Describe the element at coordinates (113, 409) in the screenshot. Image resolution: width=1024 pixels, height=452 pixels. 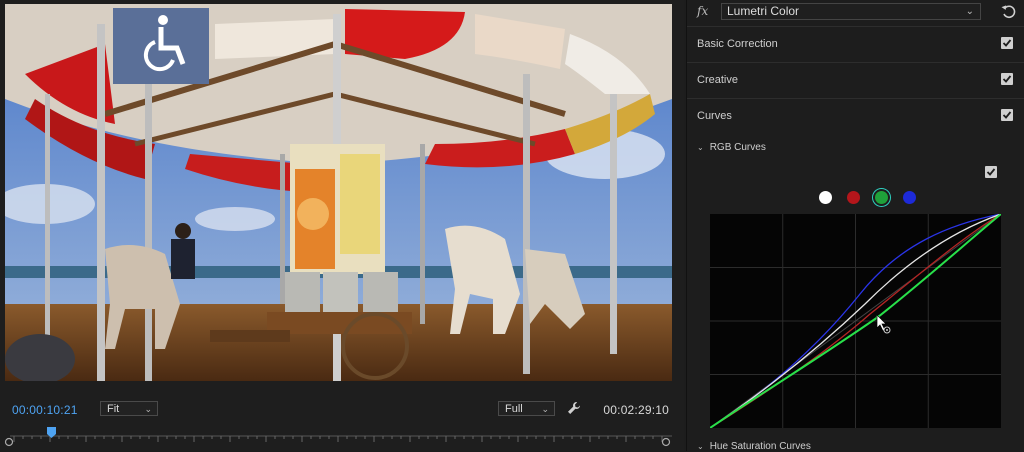
I see `zoom-level-value: Fit` at that location.